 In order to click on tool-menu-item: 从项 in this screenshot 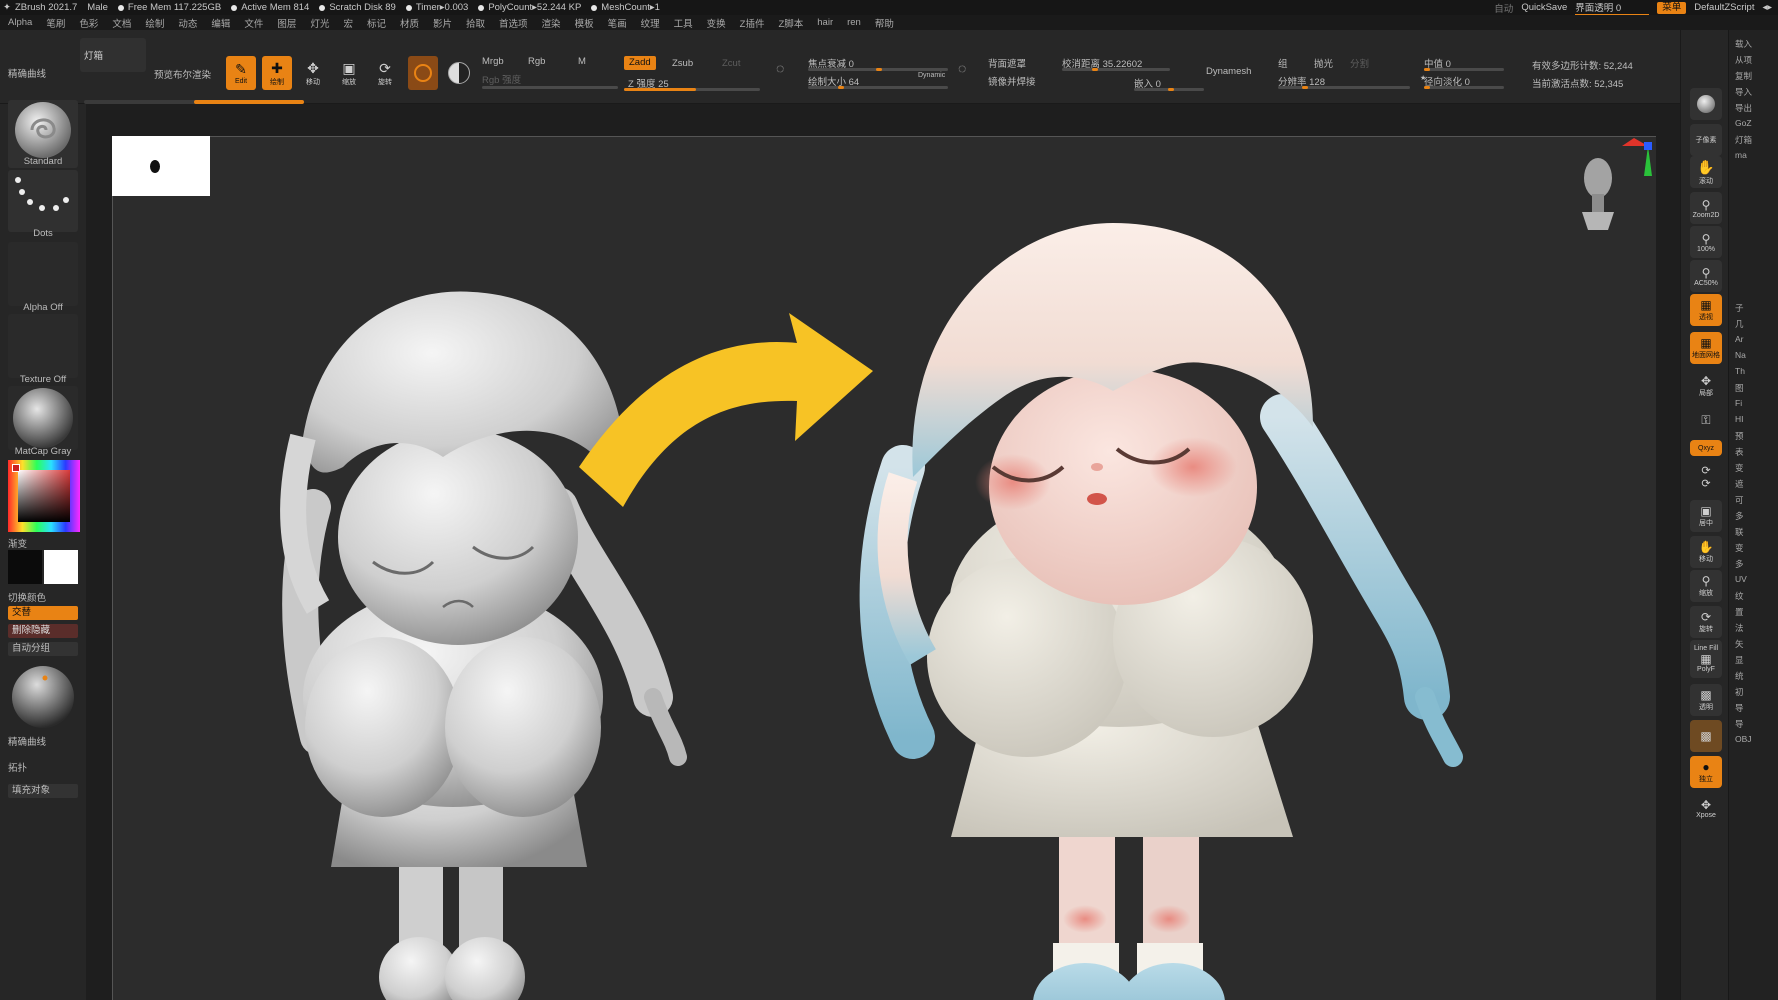, I will do `click(1743, 60)`.